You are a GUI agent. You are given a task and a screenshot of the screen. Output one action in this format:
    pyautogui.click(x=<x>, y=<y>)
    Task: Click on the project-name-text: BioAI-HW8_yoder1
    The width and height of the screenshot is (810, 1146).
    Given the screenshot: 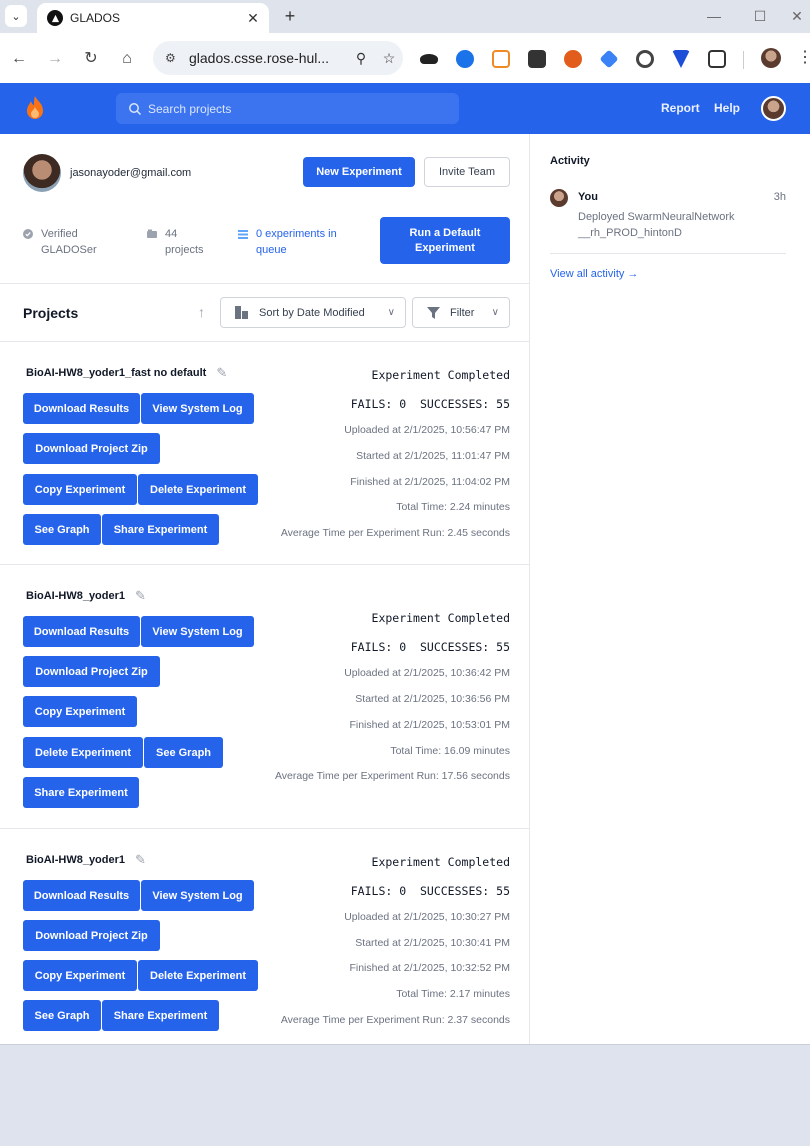 What is the action you would take?
    pyautogui.click(x=76, y=596)
    